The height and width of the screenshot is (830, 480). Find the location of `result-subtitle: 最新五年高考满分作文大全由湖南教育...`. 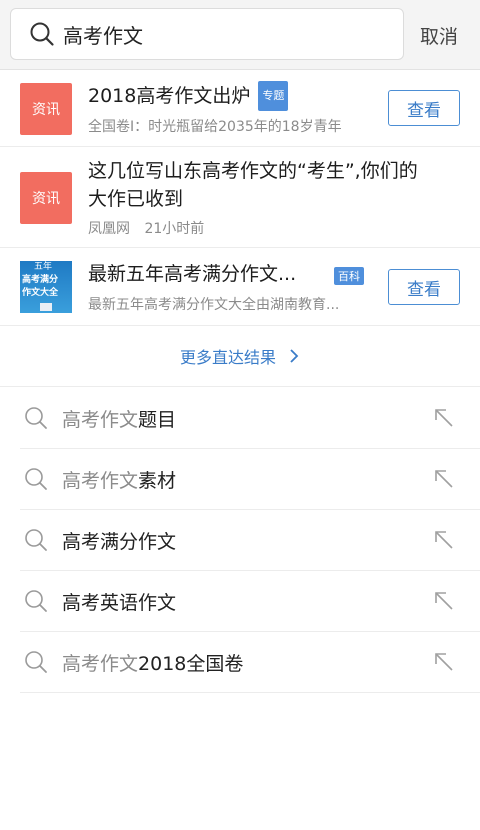

result-subtitle: 最新五年高考满分作文大全由湖南教育... is located at coordinates (214, 305).